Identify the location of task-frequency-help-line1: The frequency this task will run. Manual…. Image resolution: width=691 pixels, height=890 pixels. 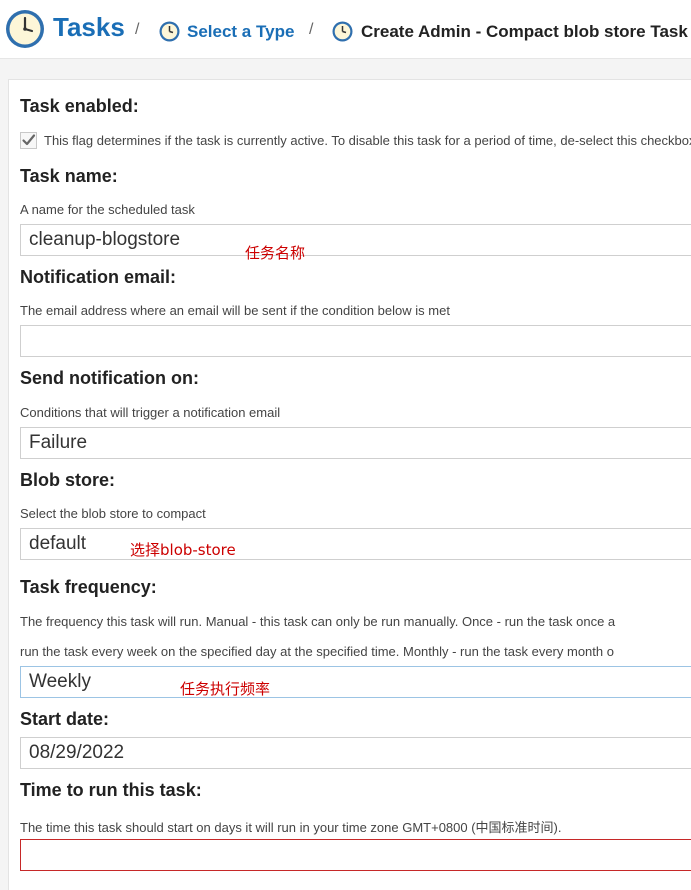
(318, 621).